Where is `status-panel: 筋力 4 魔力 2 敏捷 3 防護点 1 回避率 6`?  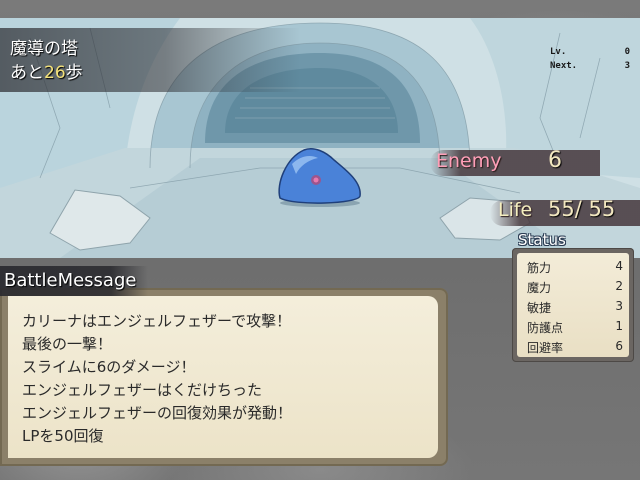 status-panel: 筋力 4 魔力 2 敏捷 3 防護点 1 回避率 6 is located at coordinates (573, 305).